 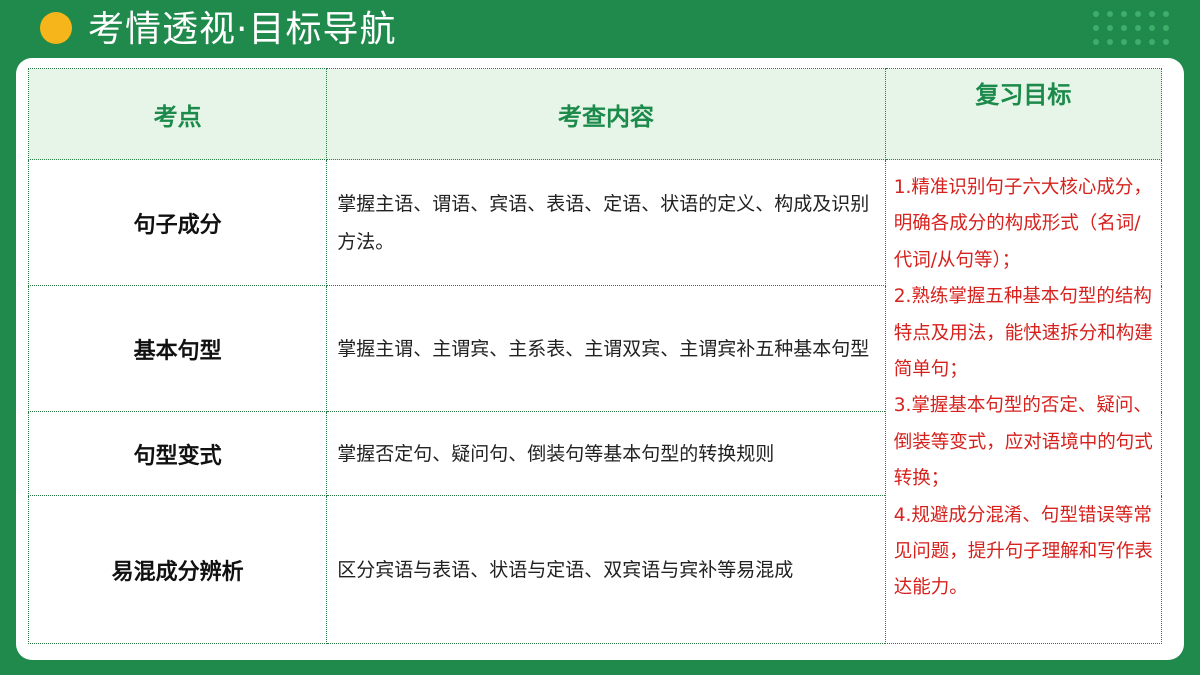 What do you see at coordinates (177, 569) in the screenshot?
I see `row-point: 易混成分辨析` at bounding box center [177, 569].